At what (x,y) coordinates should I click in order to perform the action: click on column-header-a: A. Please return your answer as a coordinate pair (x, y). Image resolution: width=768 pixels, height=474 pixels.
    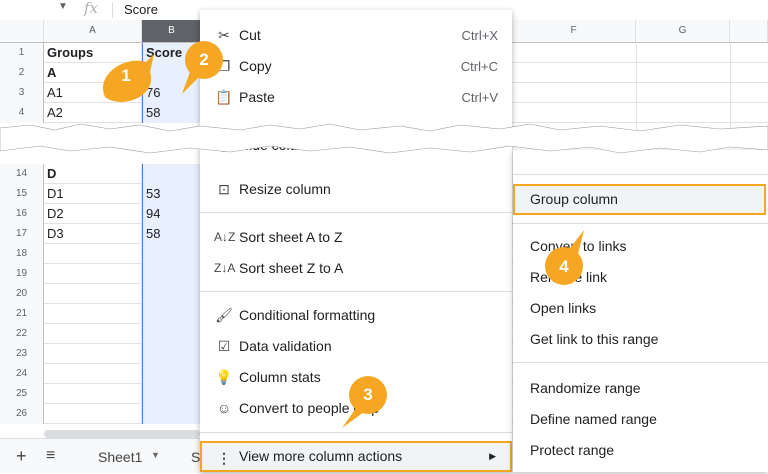
    Looking at the image, I should click on (93, 31).